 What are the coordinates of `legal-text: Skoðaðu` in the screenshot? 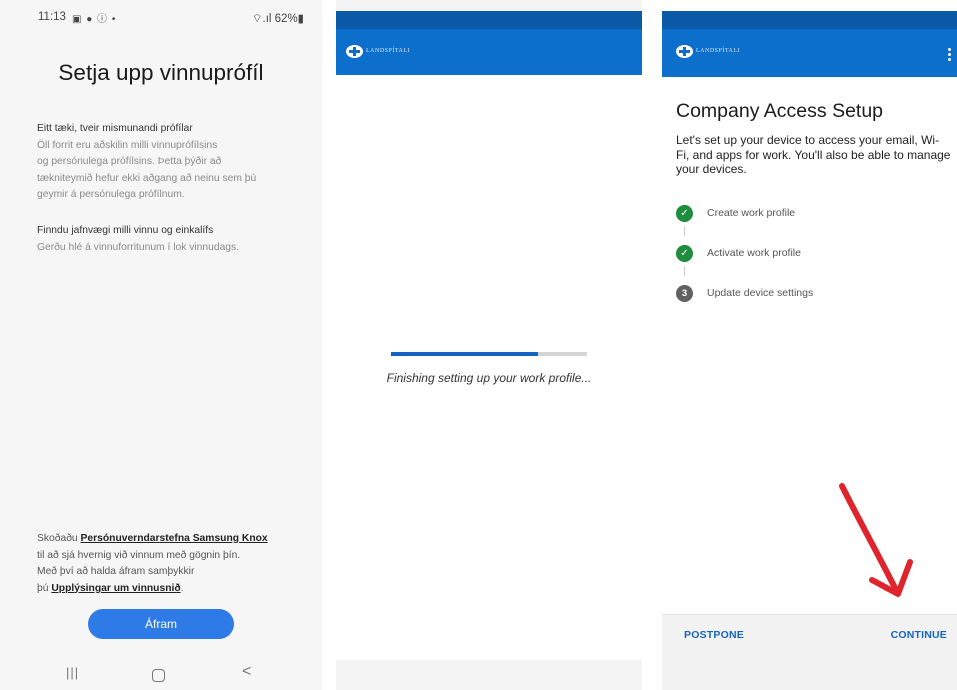 It's located at (57, 538).